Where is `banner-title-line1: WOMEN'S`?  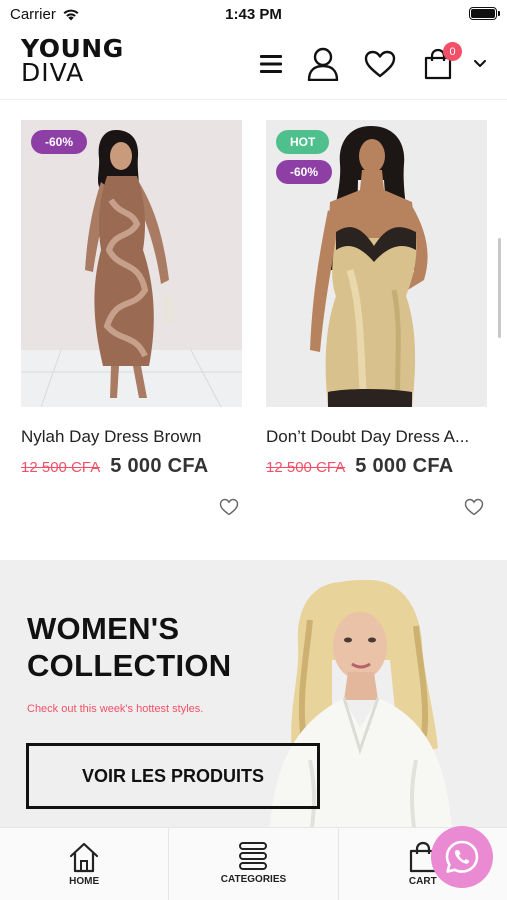
banner-title-line1: WOMEN'S is located at coordinates (103, 628).